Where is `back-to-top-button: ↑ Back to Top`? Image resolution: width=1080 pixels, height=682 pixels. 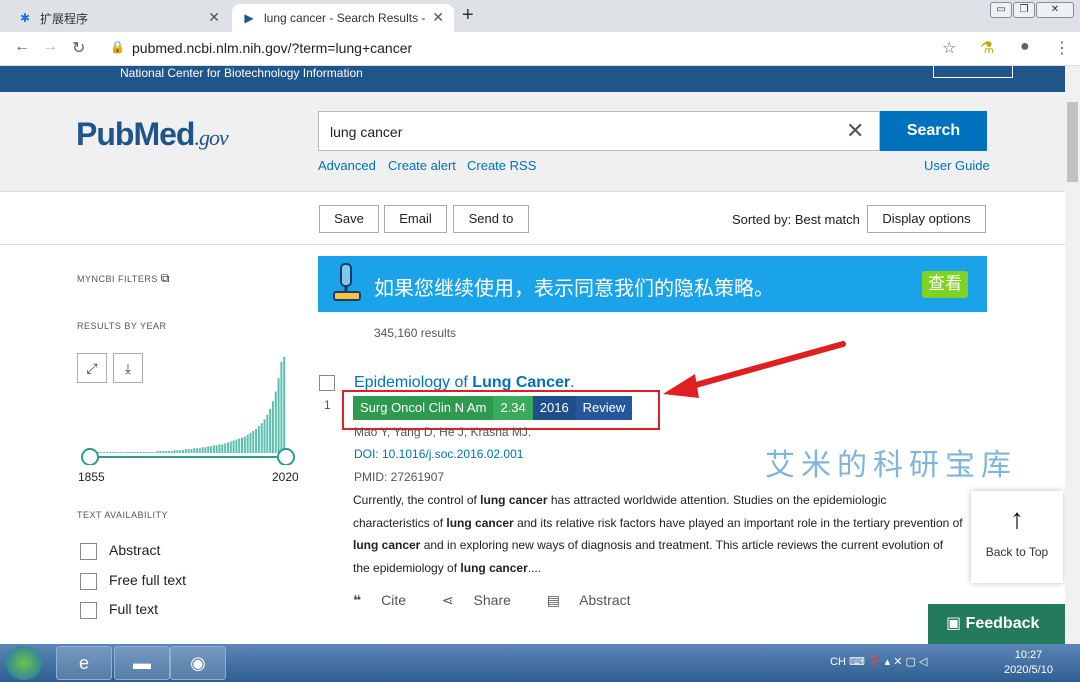
back-to-top-button: ↑ Back to Top is located at coordinates (1017, 537).